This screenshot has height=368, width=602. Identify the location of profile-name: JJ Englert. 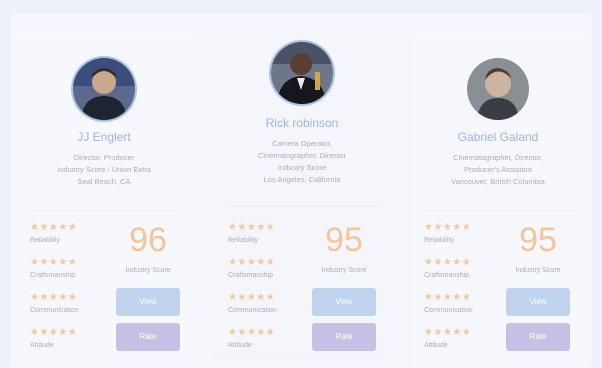
(104, 137).